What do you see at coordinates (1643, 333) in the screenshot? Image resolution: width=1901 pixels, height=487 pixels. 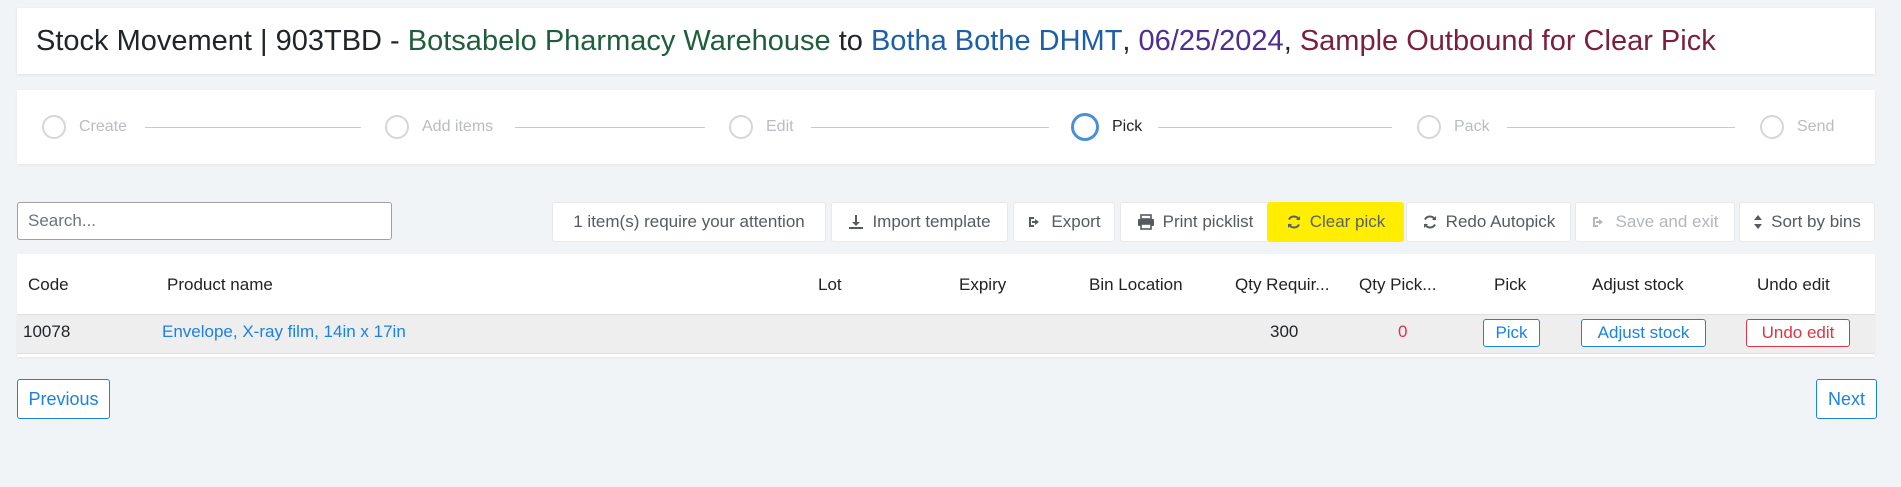 I see `adjust-stock-button: Adjust stock` at bounding box center [1643, 333].